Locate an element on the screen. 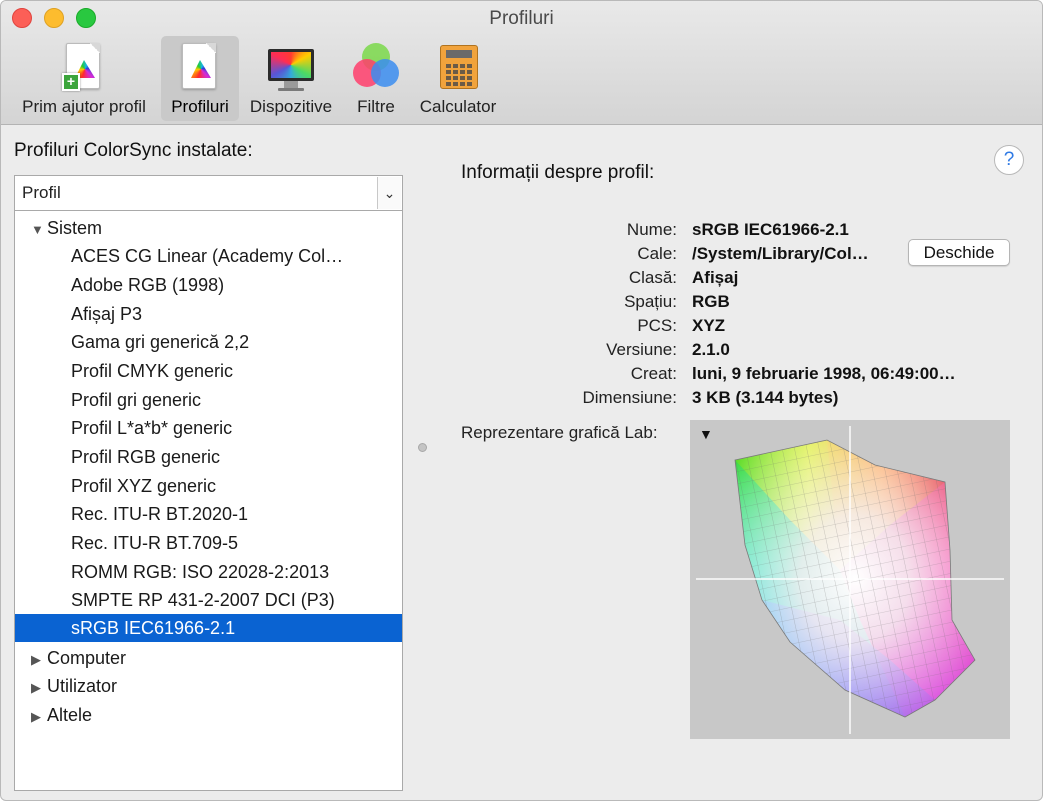 The image size is (1043, 801). list-item: Afișaj P3 is located at coordinates (208, 314).